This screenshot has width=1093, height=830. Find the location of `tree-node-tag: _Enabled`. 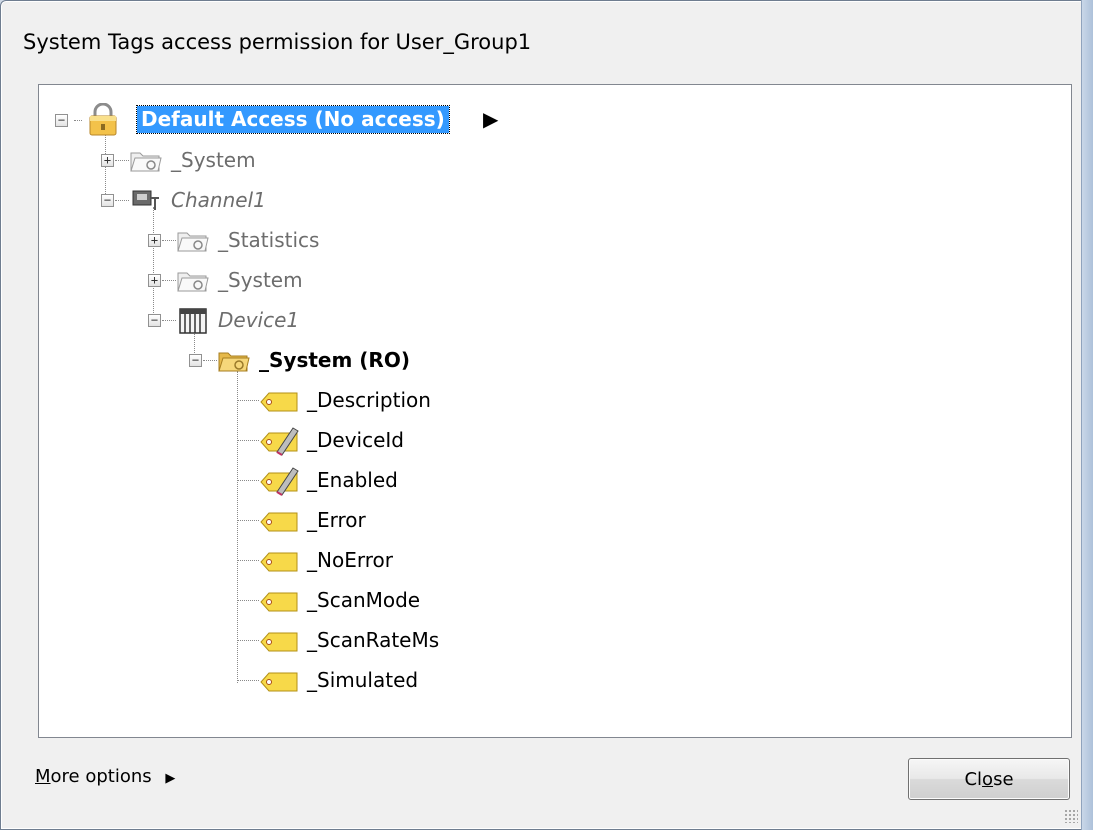

tree-node-tag: _Enabled is located at coordinates (367, 481).